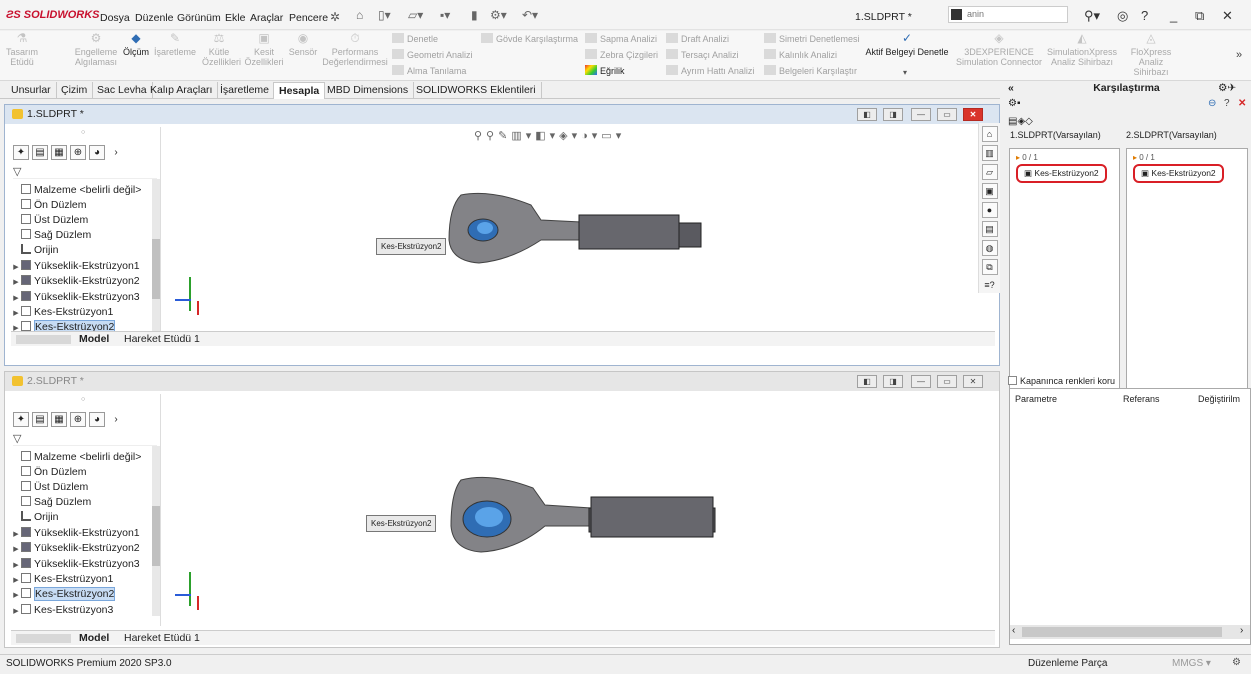  What do you see at coordinates (85, 610) in the screenshot?
I see `tree-item-cut-extrude3: ▶ Kes-Ekstrüzyon3` at bounding box center [85, 610].